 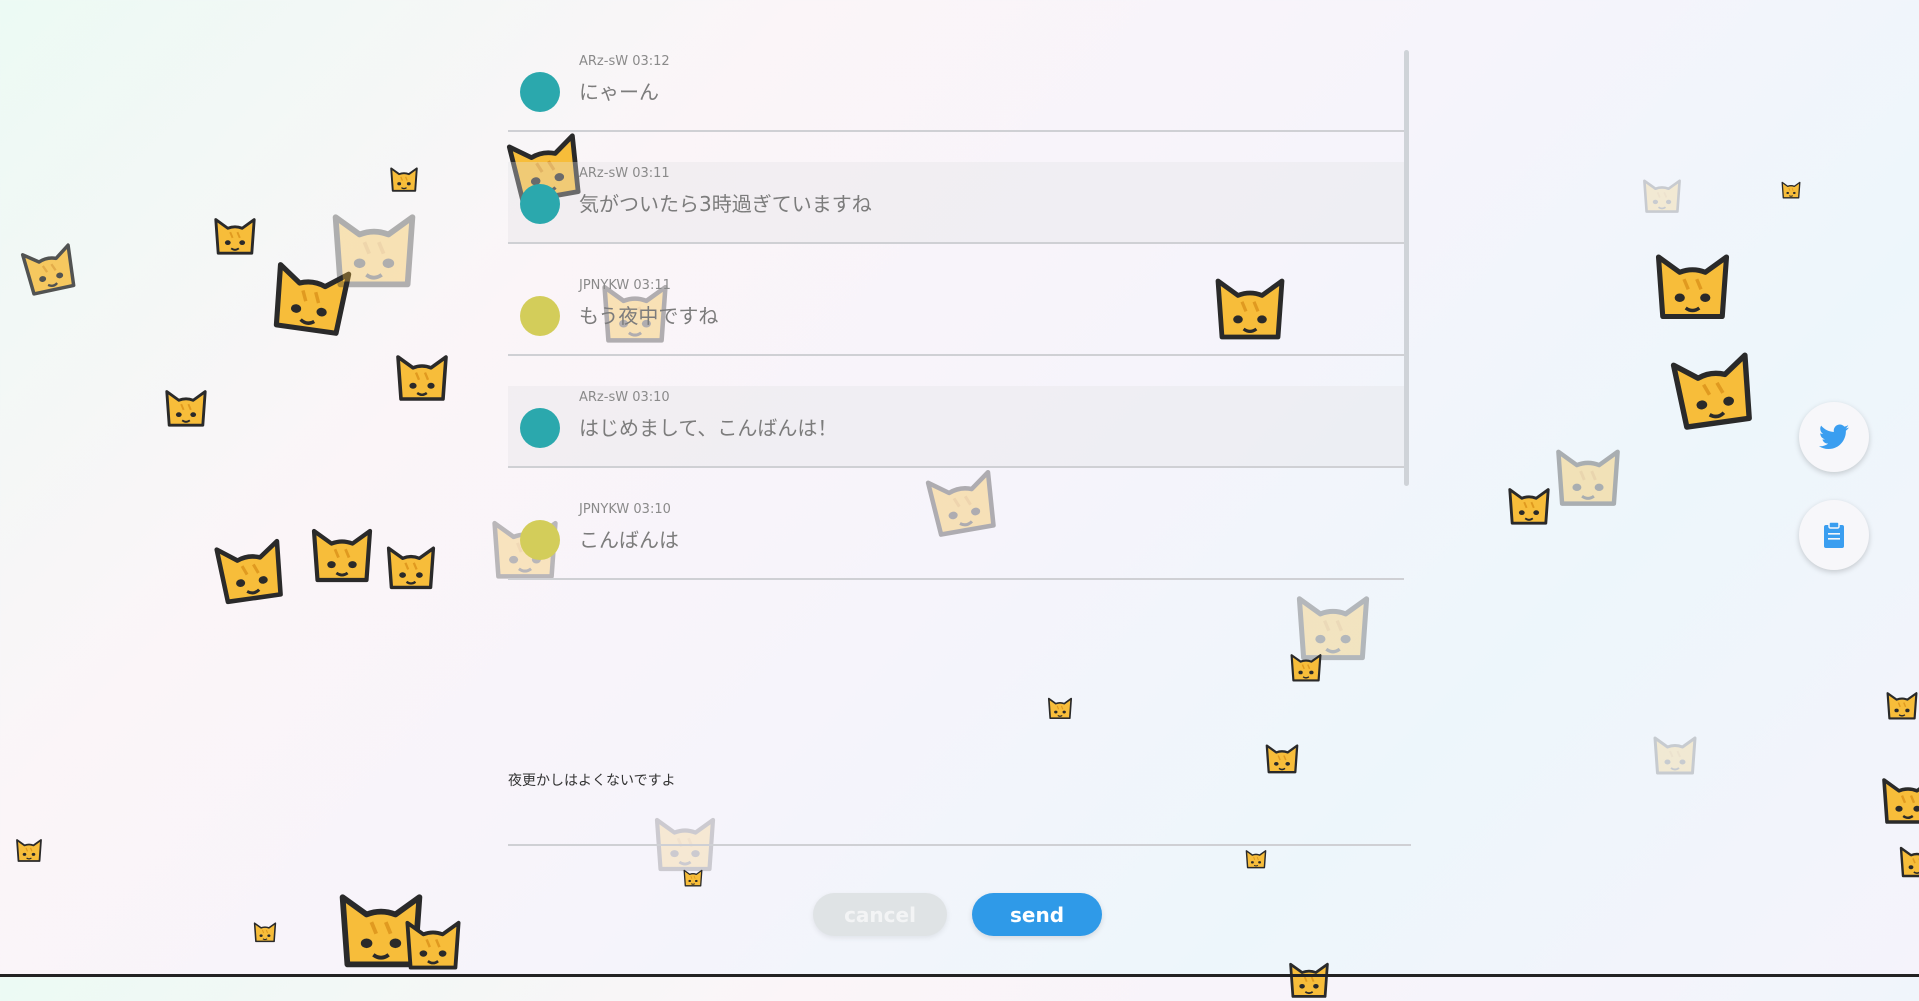 I want to click on chat-scrollbar, so click(x=1406, y=268).